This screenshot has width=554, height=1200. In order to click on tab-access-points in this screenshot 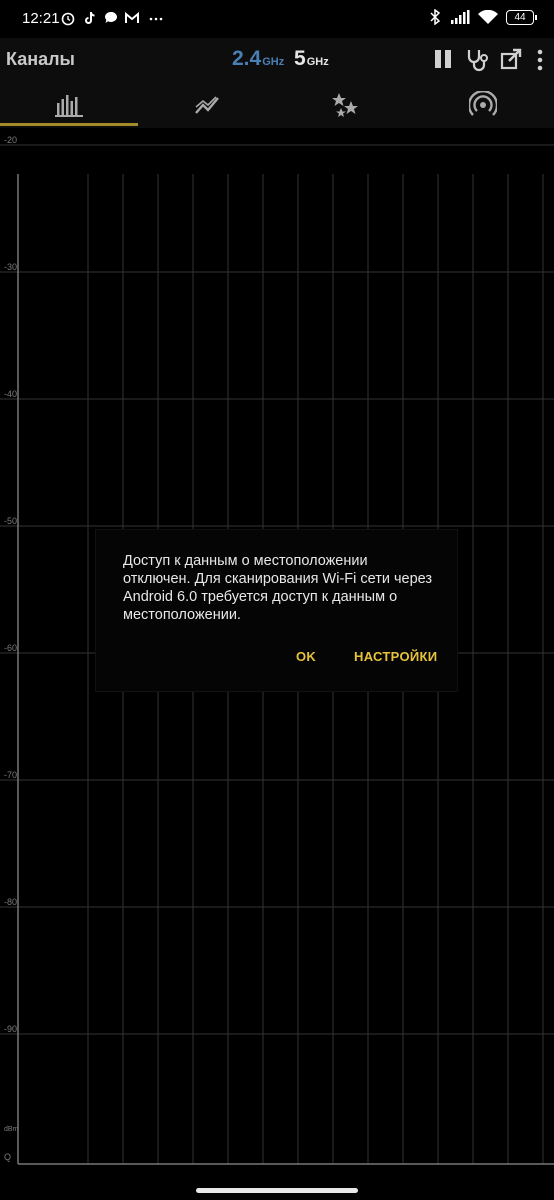, I will do `click(483, 105)`.